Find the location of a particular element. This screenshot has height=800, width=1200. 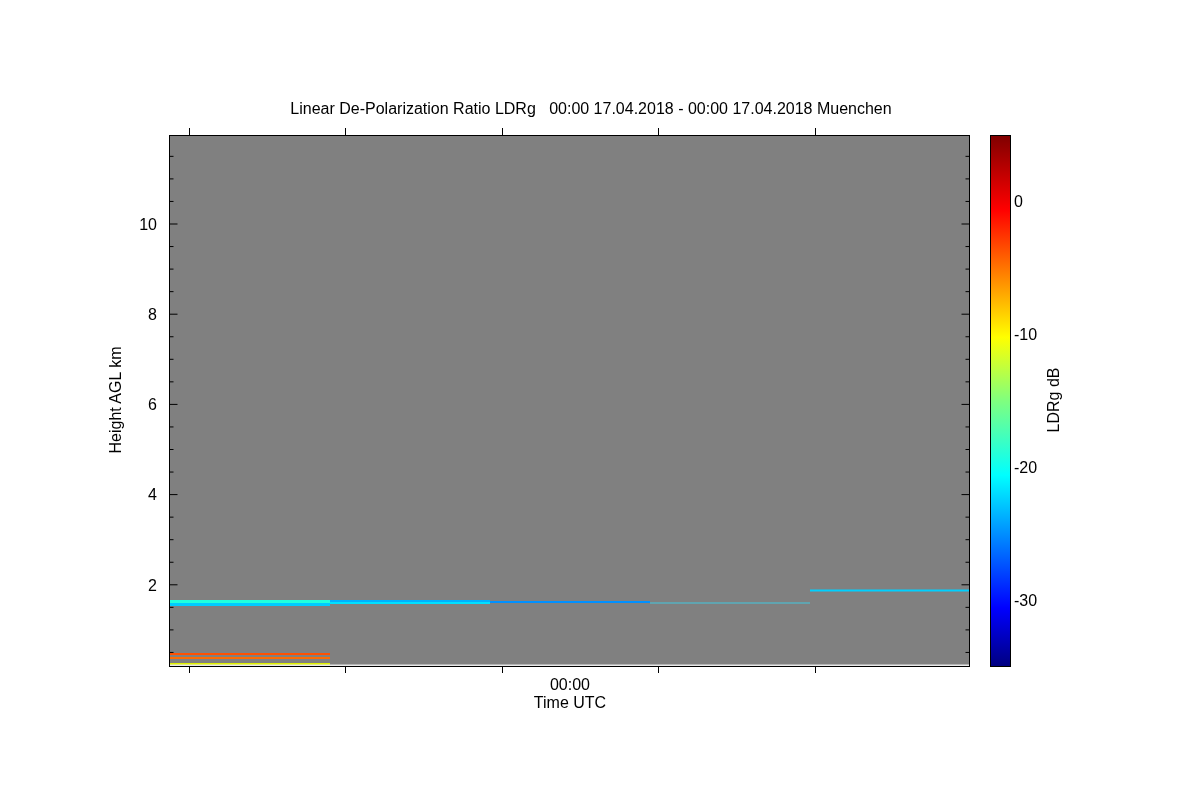

colorbar-tick-label: -20 is located at coordinates (1026, 467).